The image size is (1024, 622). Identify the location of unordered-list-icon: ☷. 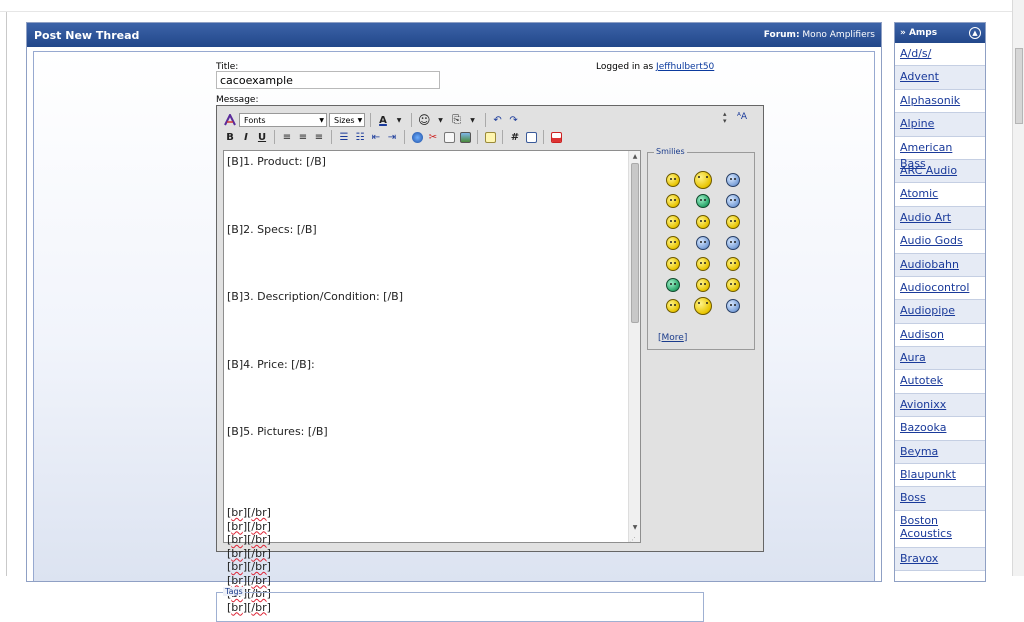
(360, 137).